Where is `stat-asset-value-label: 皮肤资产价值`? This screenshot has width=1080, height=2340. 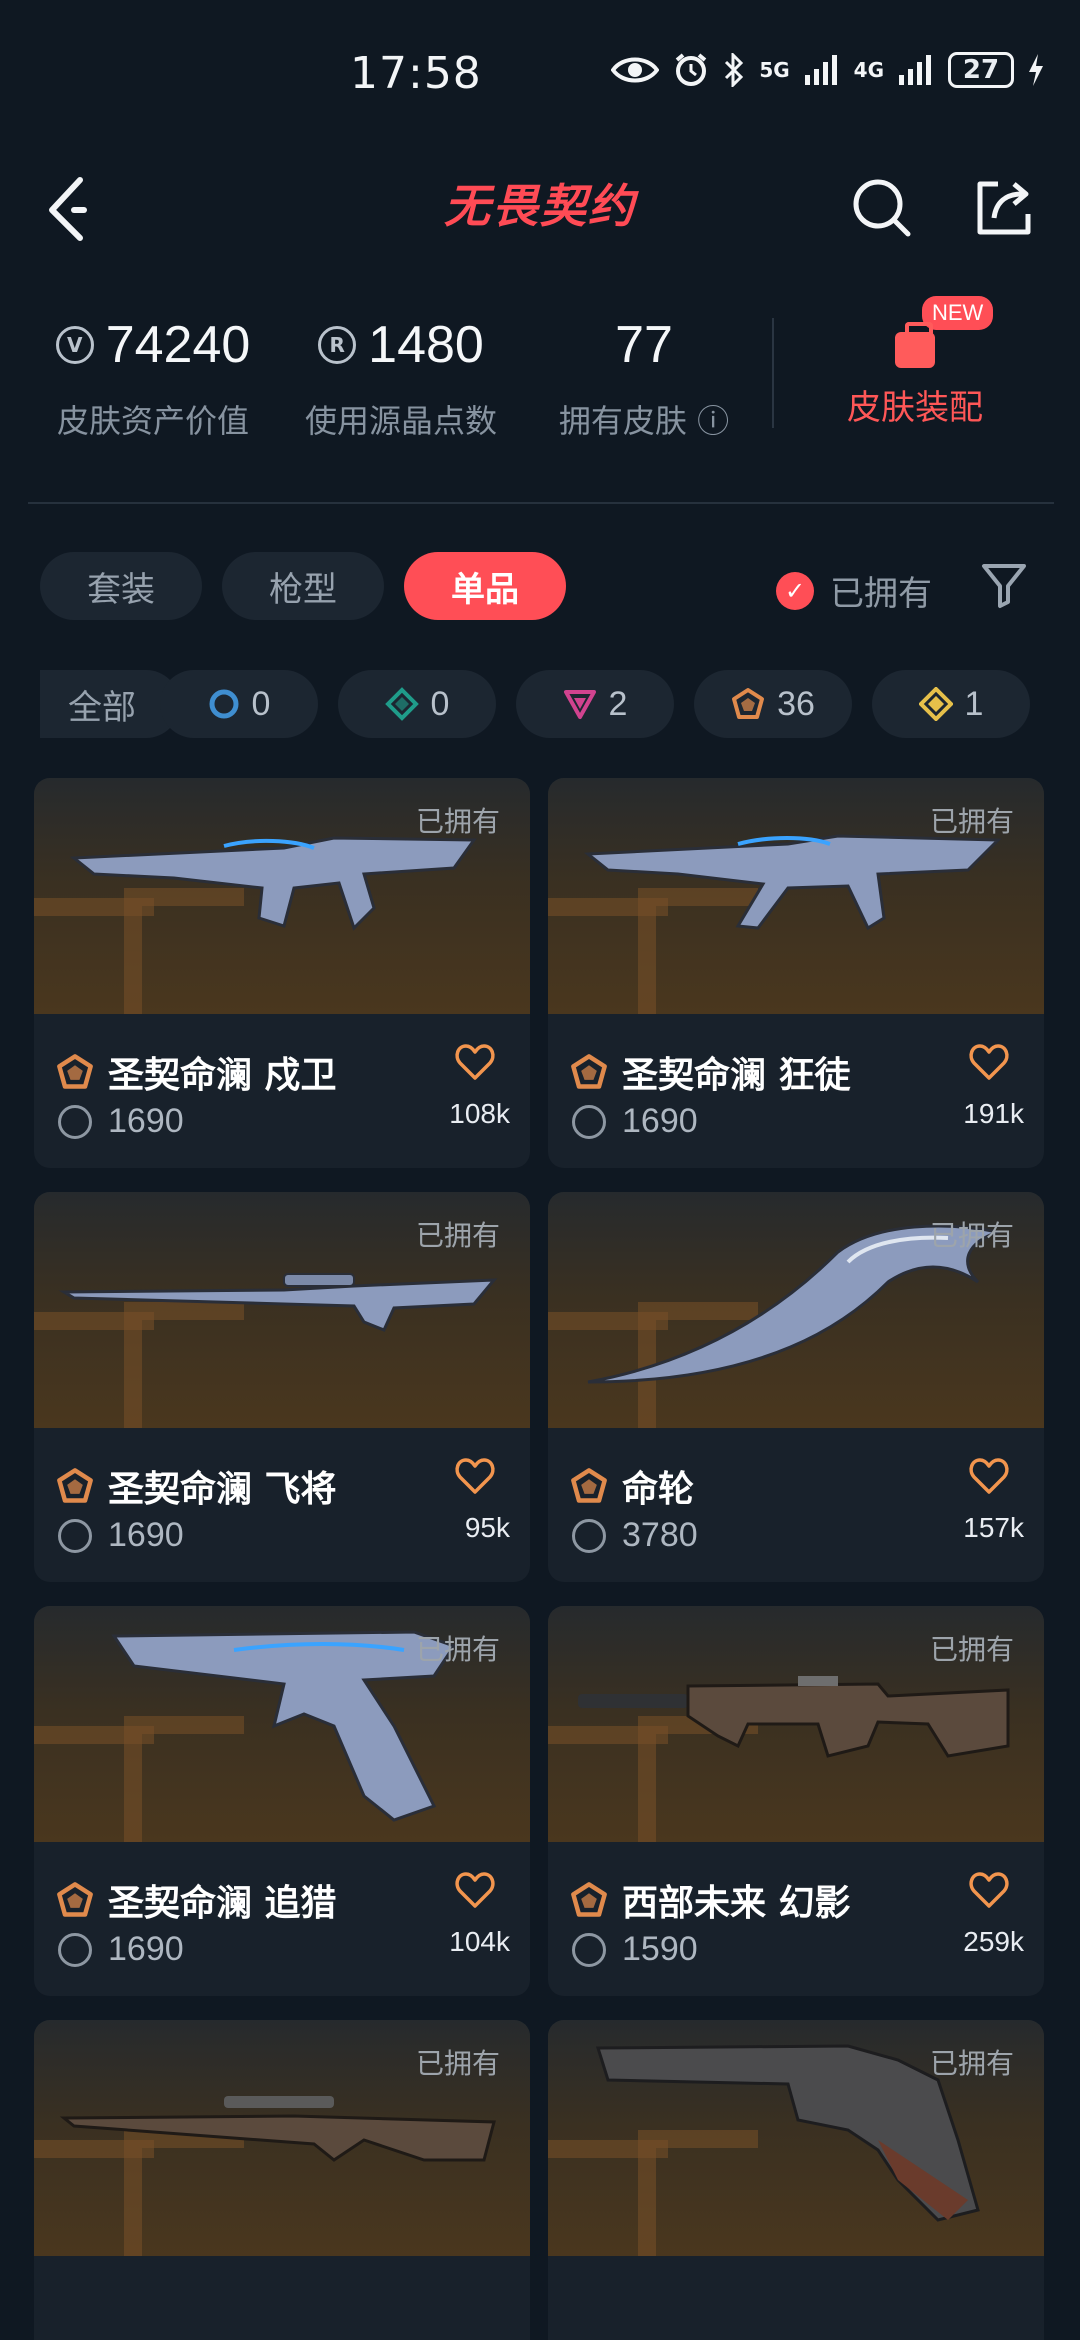
stat-asset-value-label: 皮肤资产价值 is located at coordinates (152, 421).